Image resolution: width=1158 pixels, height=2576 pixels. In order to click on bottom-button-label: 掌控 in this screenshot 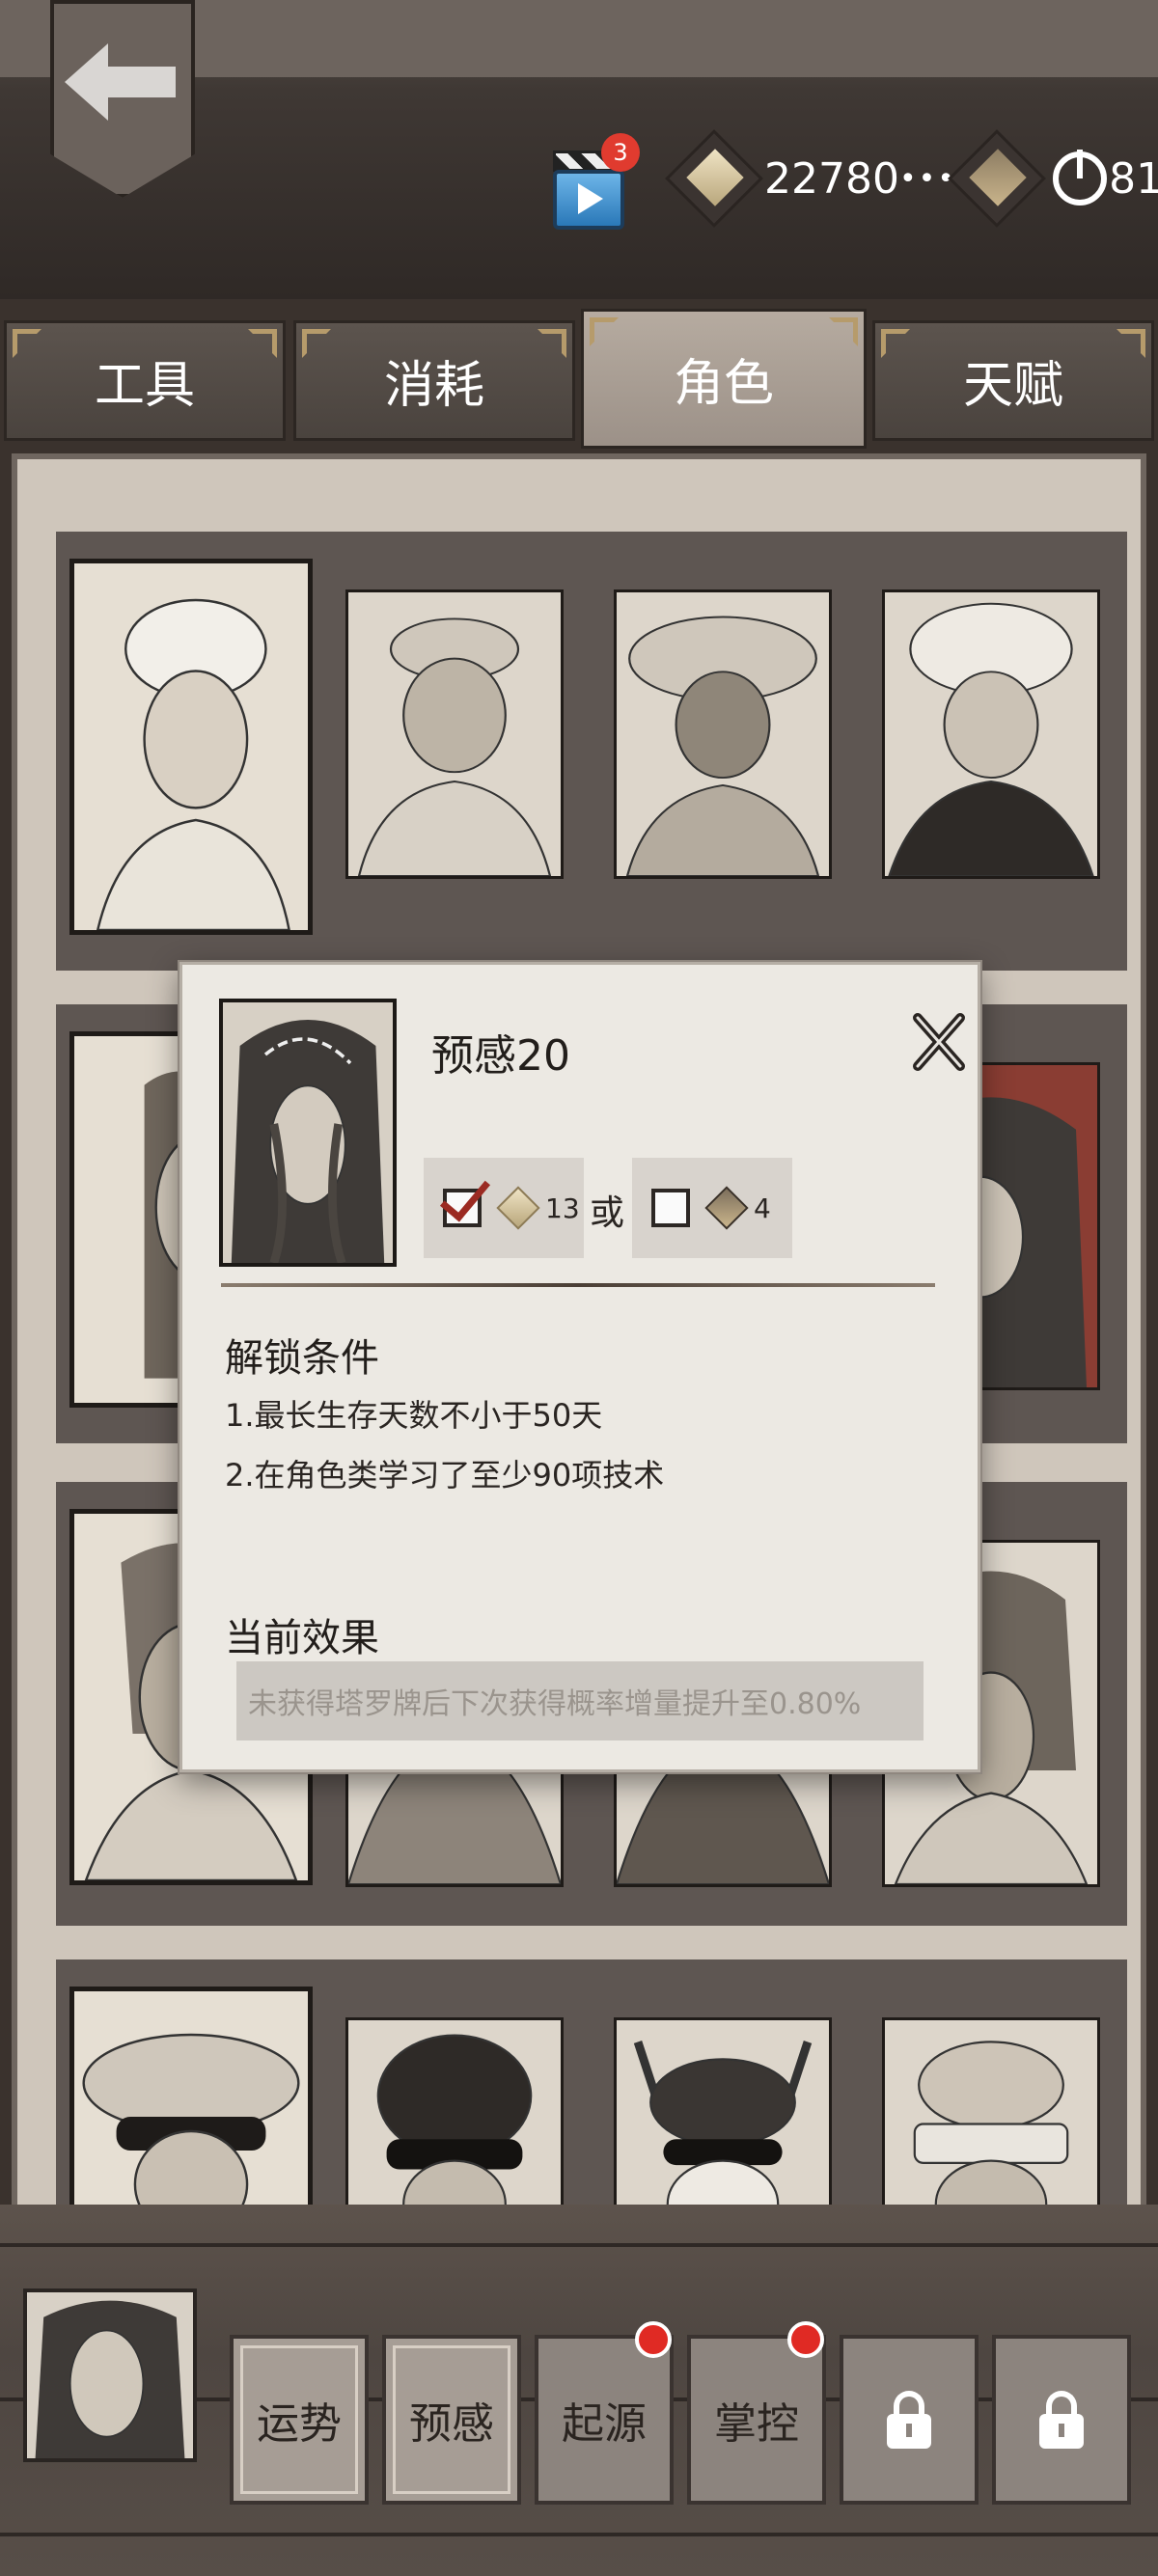, I will do `click(756, 2424)`.